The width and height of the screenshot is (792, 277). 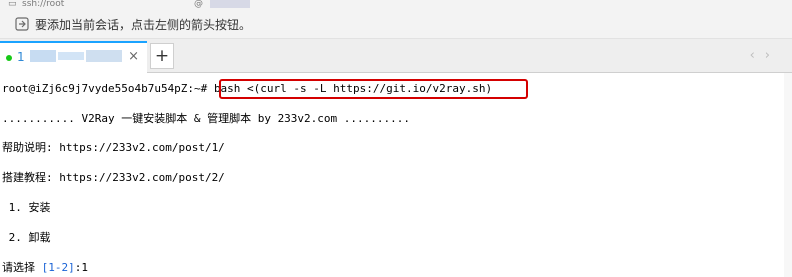 I want to click on terminal-scrollbar, so click(x=788, y=175).